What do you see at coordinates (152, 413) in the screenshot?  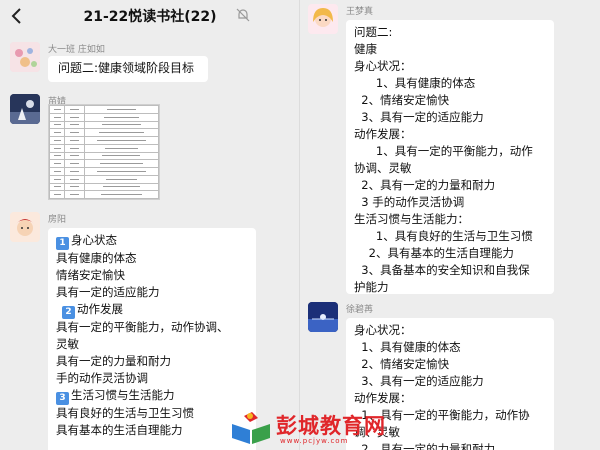 I see `message-line: 具有良好的生活与卫生习惯` at bounding box center [152, 413].